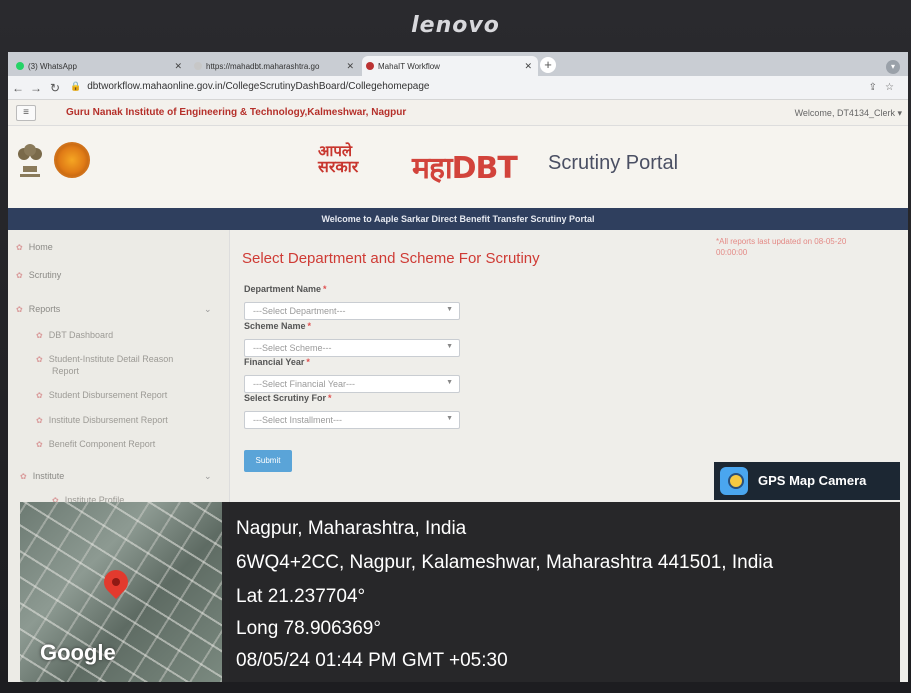 The image size is (911, 693). Describe the element at coordinates (95, 444) in the screenshot. I see `sidebar-item-benefit-component: ✿ Benefit Component Report` at that location.